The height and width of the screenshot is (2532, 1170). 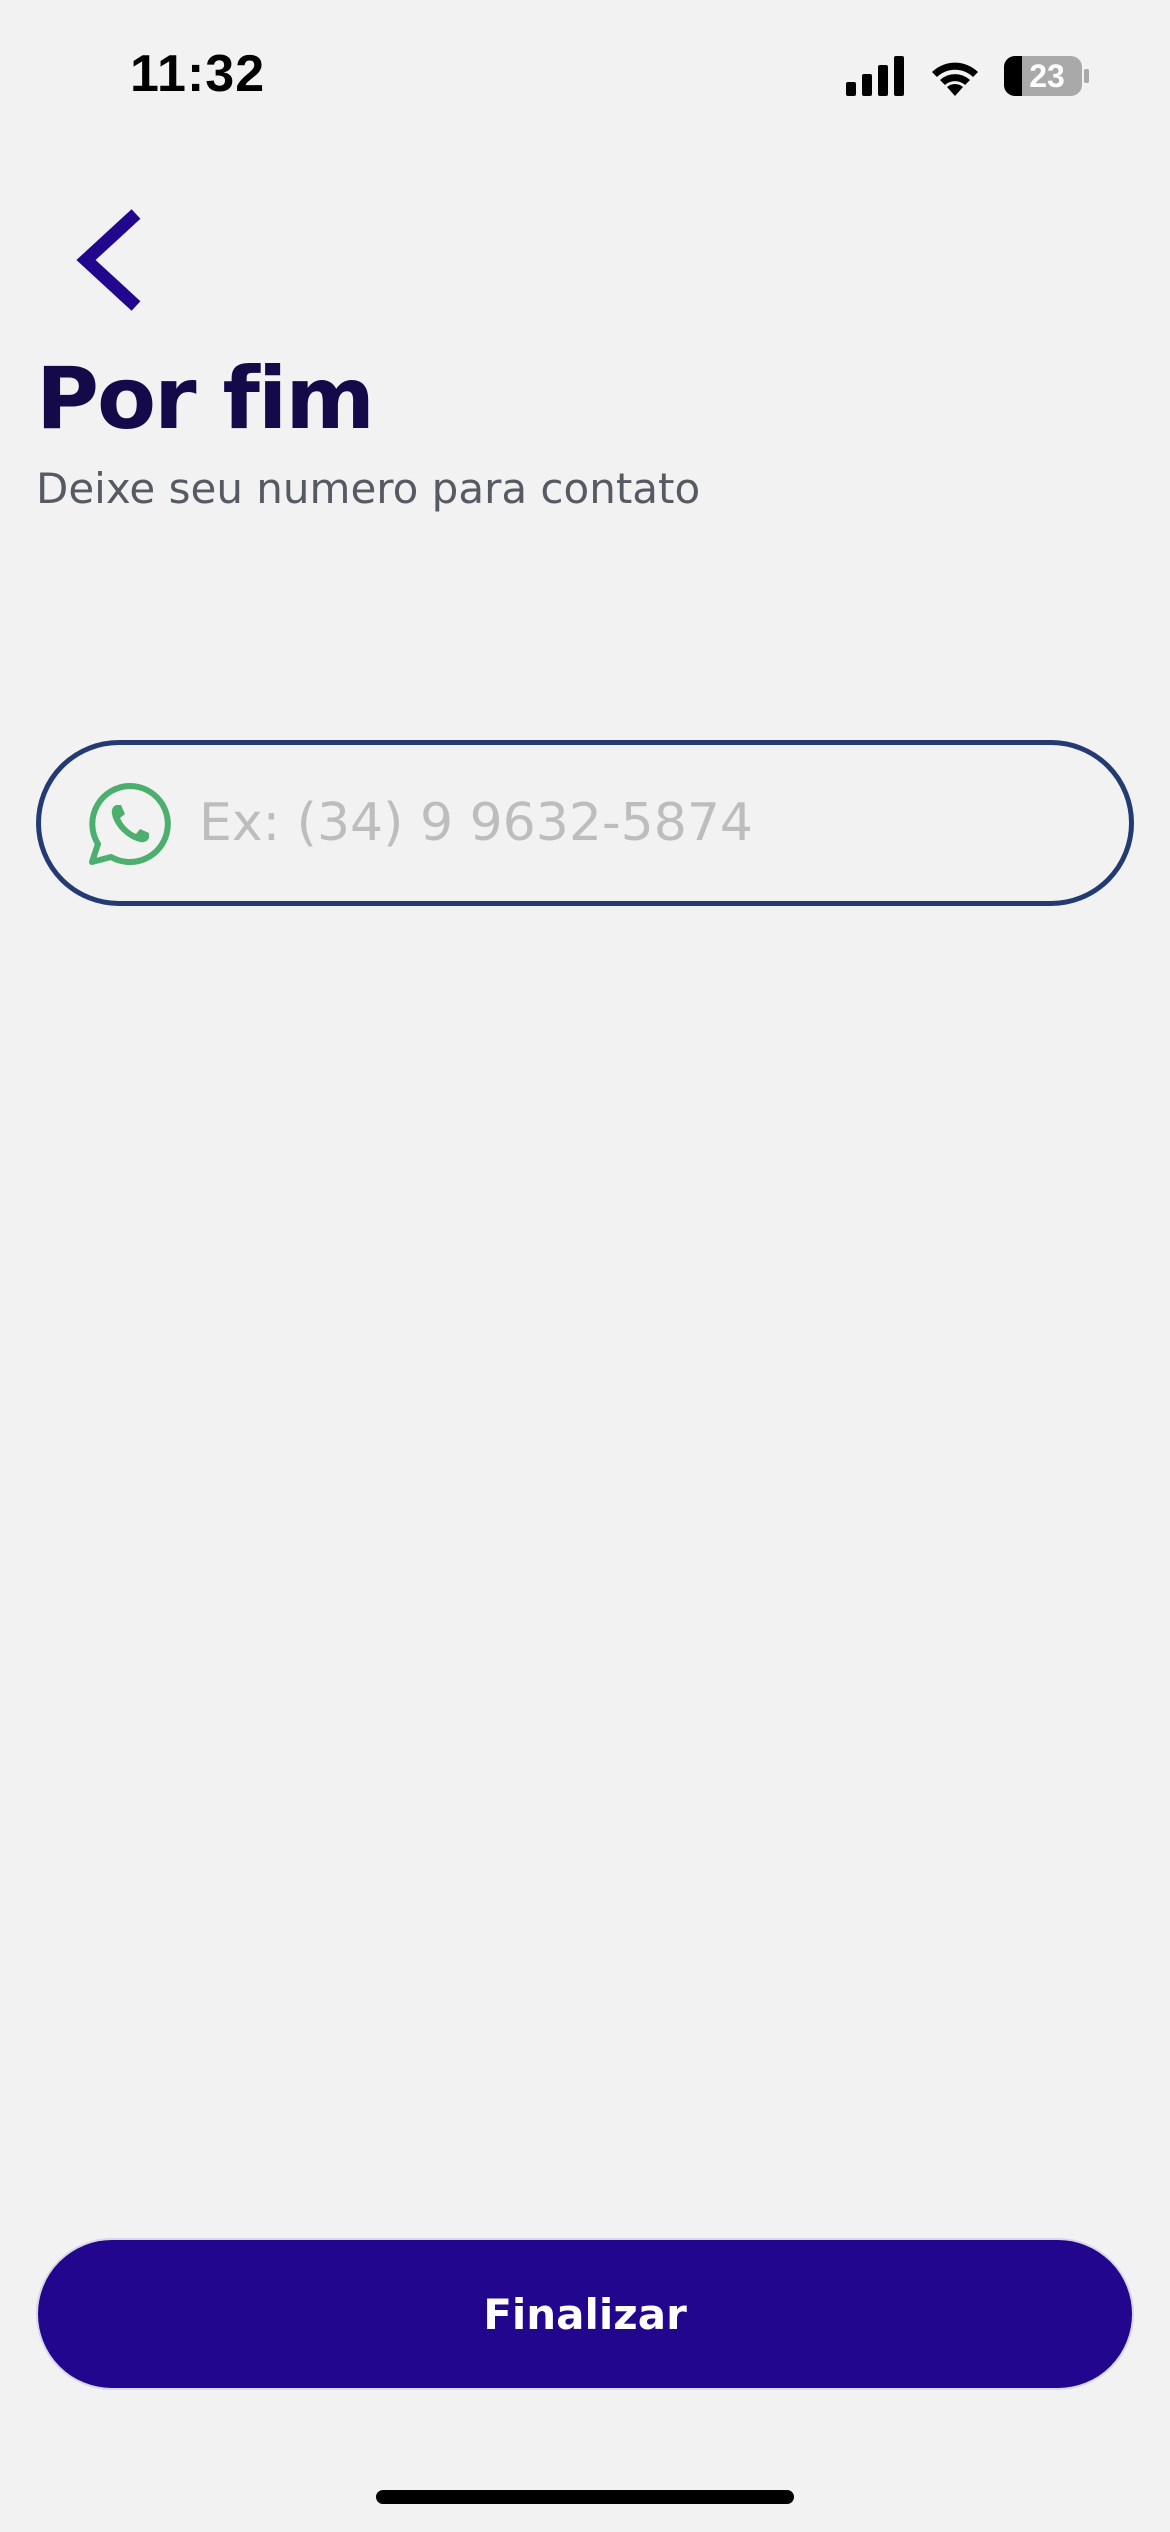 I want to click on battery-level-text: 23, so click(x=1047, y=75).